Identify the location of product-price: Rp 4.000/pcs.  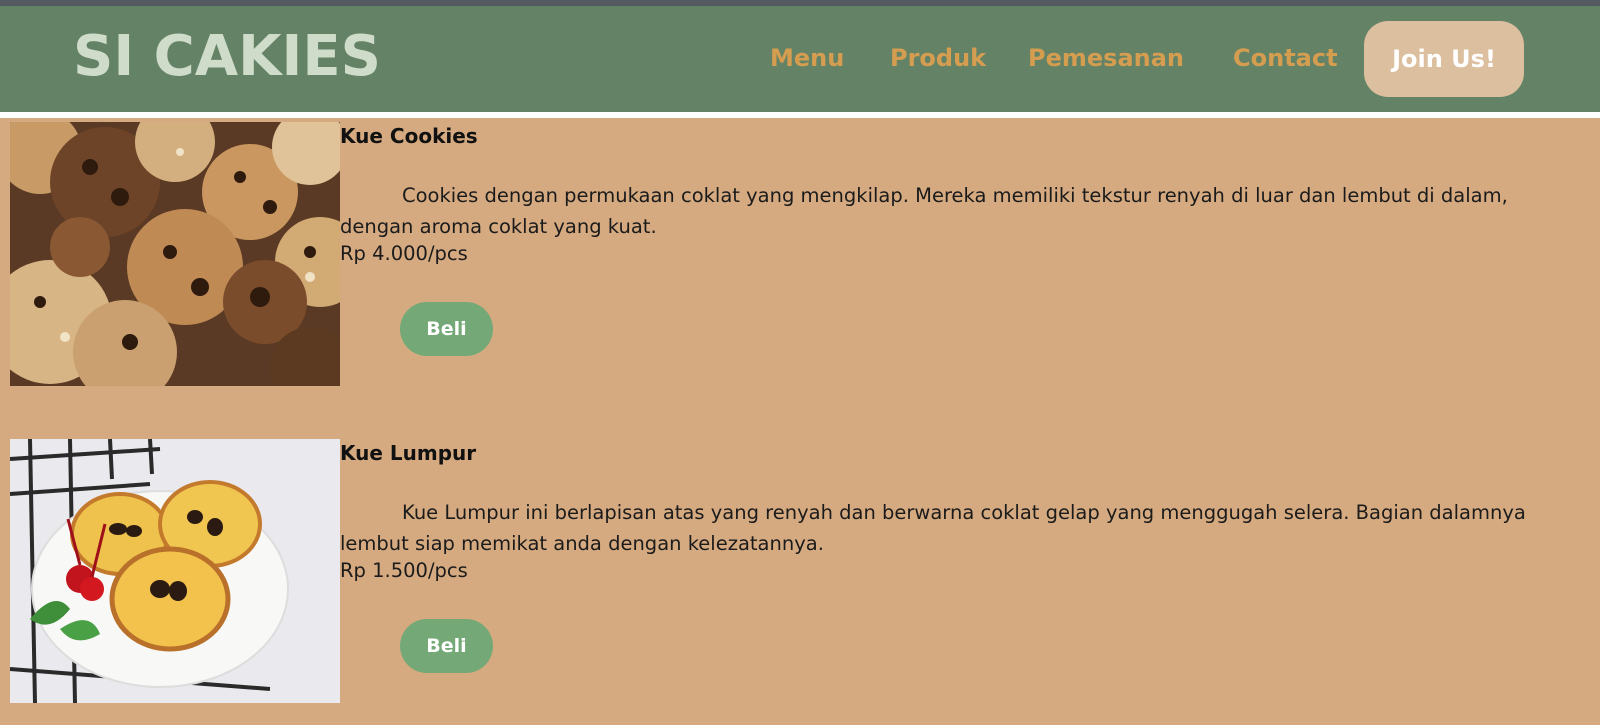
(404, 253).